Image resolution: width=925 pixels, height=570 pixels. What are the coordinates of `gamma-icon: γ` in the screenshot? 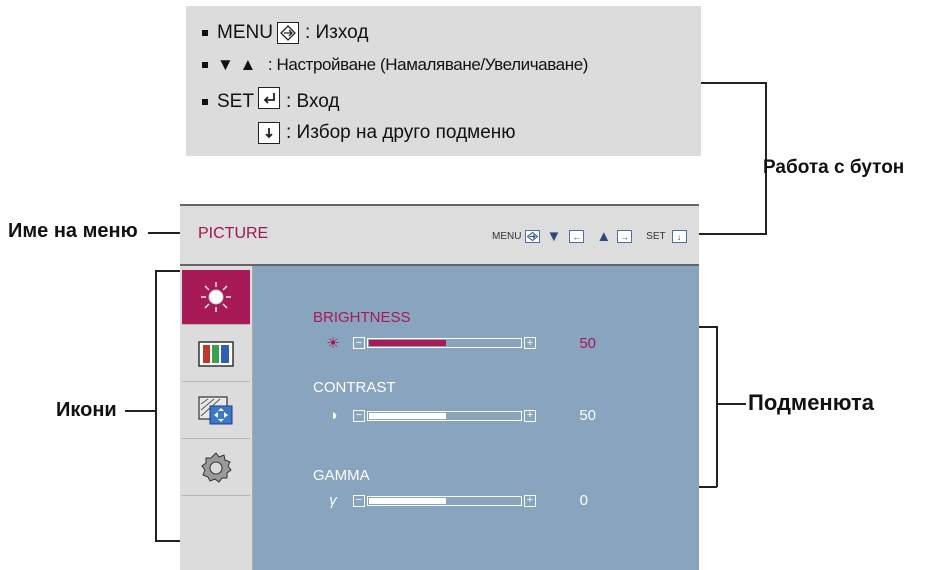 It's located at (333, 500).